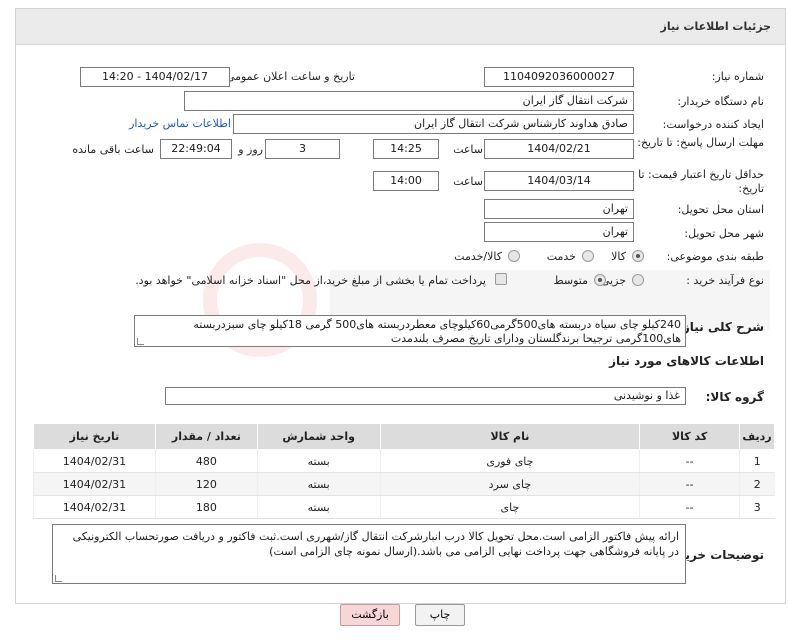  Describe the element at coordinates (700, 142) in the screenshot. I see `reply-deadline-label: مهلت ارسال پاسخ: تا تاریخ:` at that location.